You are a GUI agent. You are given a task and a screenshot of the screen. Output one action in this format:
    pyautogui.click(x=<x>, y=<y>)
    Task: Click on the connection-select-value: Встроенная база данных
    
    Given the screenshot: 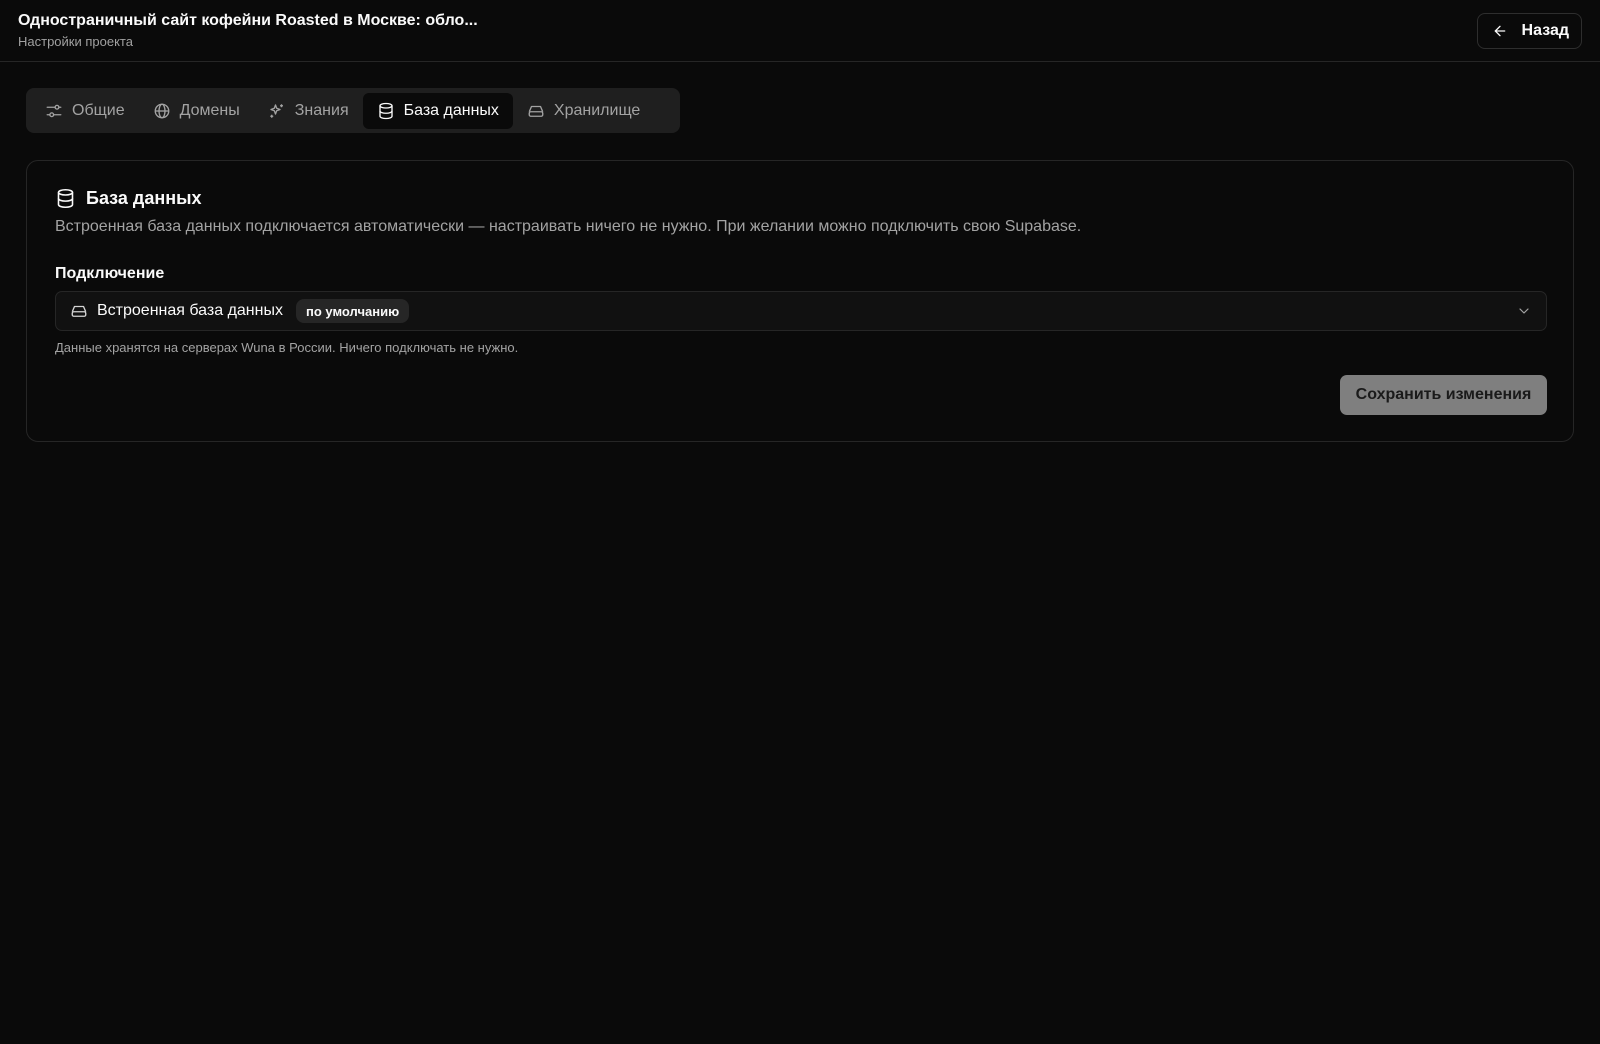 What is the action you would take?
    pyautogui.click(x=190, y=310)
    